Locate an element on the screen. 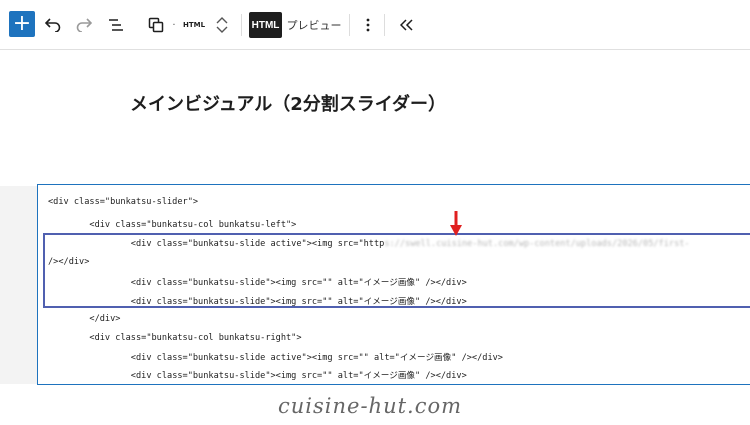 This screenshot has height=425, width=750. block-type-label: HTML is located at coordinates (194, 25).